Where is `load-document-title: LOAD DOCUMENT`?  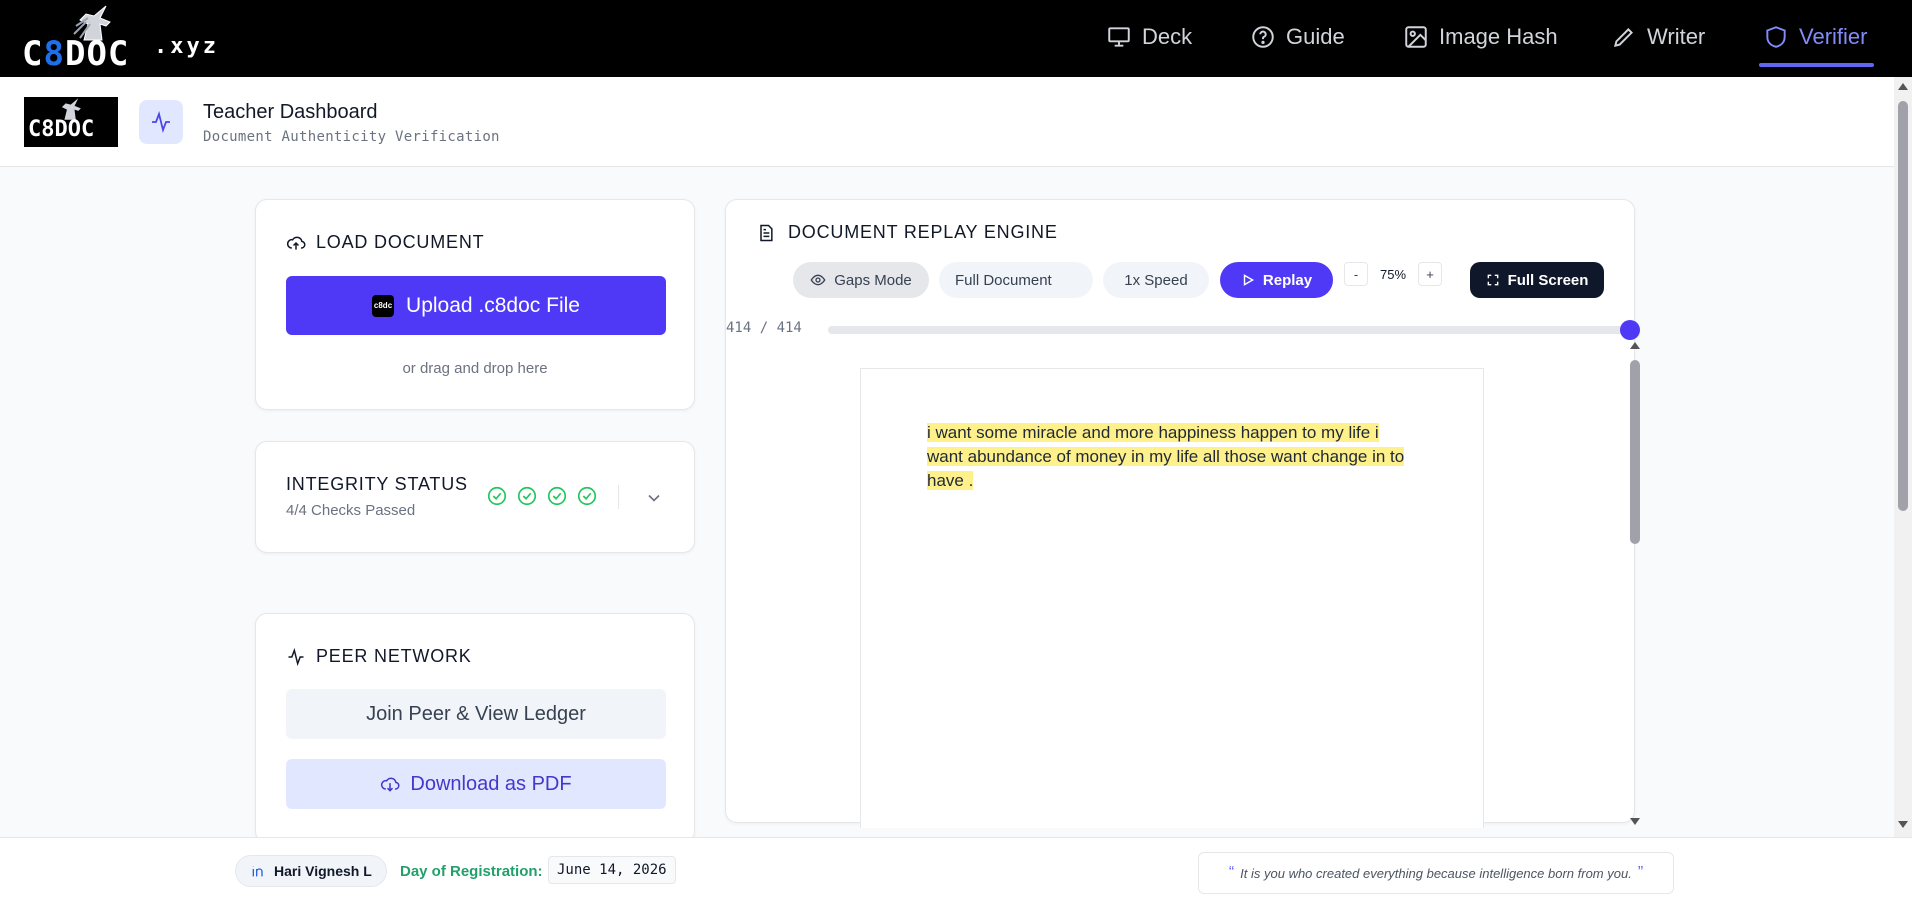
load-document-title: LOAD DOCUMENT is located at coordinates (385, 242).